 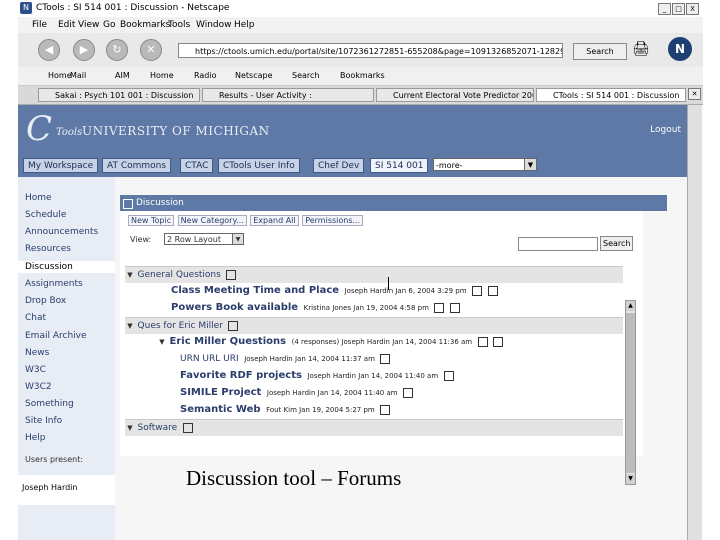 What do you see at coordinates (630, 393) in the screenshot?
I see `scroll-thumb` at bounding box center [630, 393].